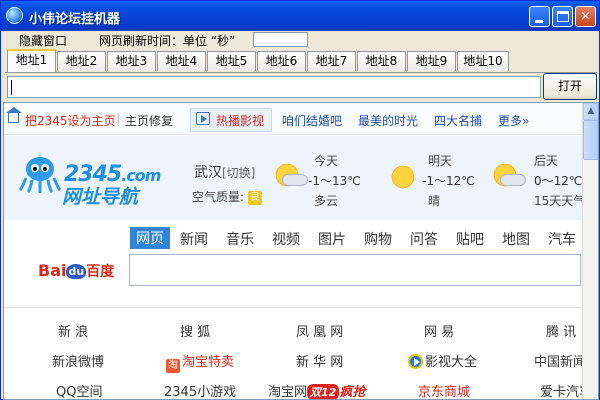  What do you see at coordinates (200, 390) in the screenshot?
I see `site-link-2345-games: 2345小游戏` at bounding box center [200, 390].